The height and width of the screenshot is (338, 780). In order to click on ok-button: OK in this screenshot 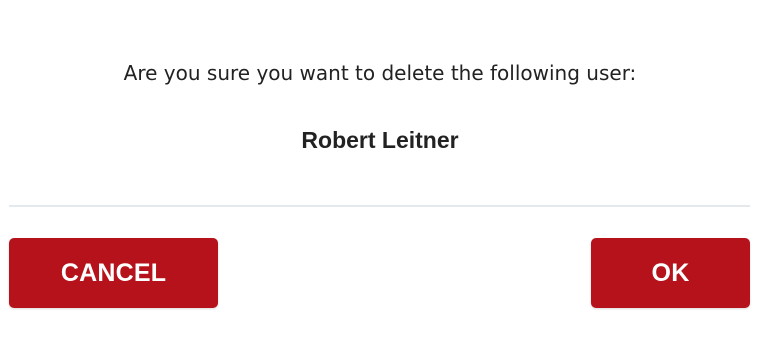, I will do `click(670, 273)`.